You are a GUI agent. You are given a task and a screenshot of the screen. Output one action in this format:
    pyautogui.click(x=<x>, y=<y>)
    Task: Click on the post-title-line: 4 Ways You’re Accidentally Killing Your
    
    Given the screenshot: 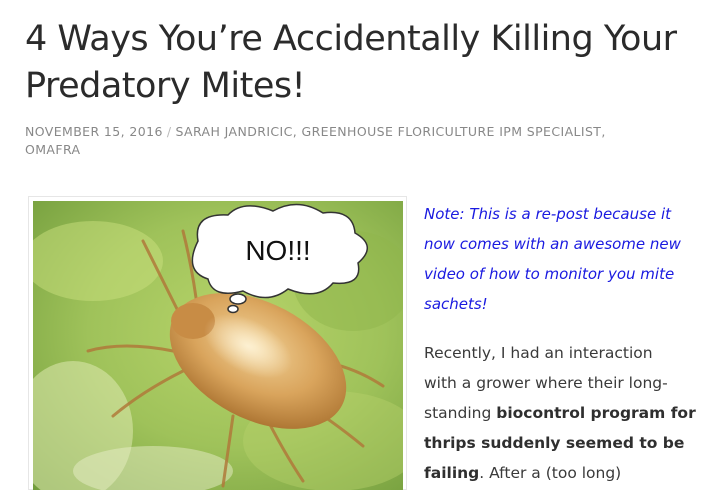 What is the action you would take?
    pyautogui.click(x=351, y=39)
    